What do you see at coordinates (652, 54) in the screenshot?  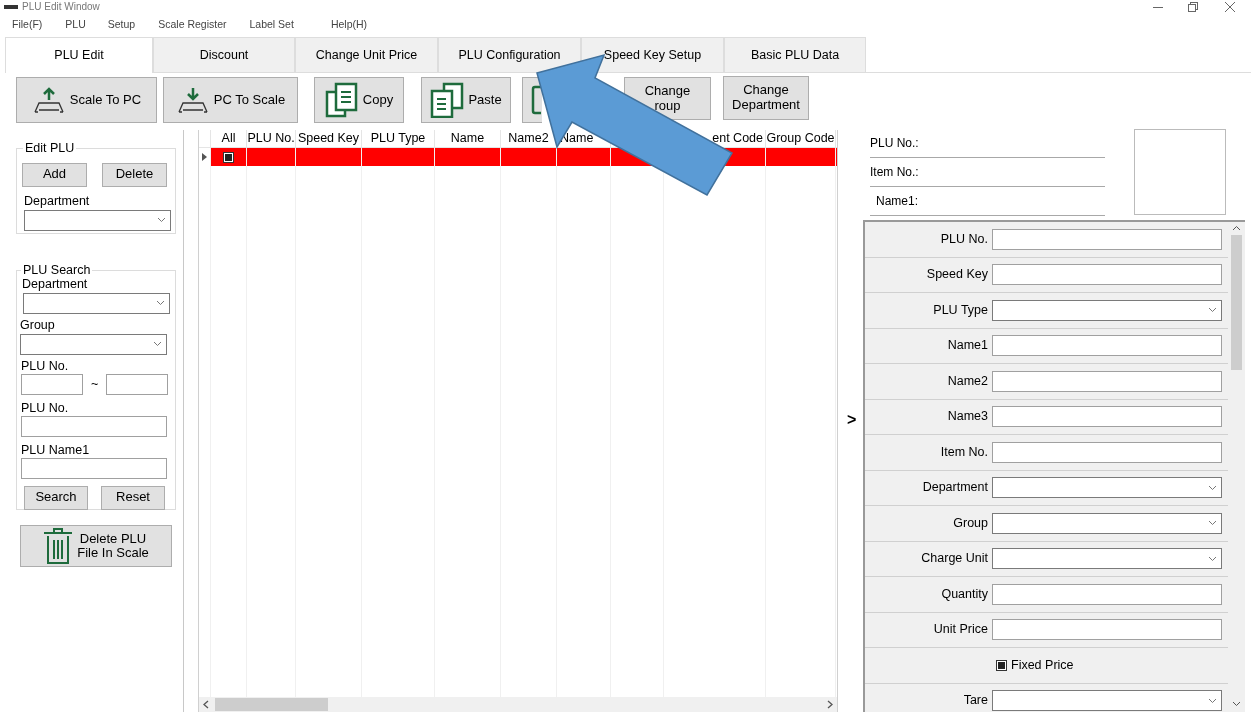 I see `tab: Speed Key Setup` at bounding box center [652, 54].